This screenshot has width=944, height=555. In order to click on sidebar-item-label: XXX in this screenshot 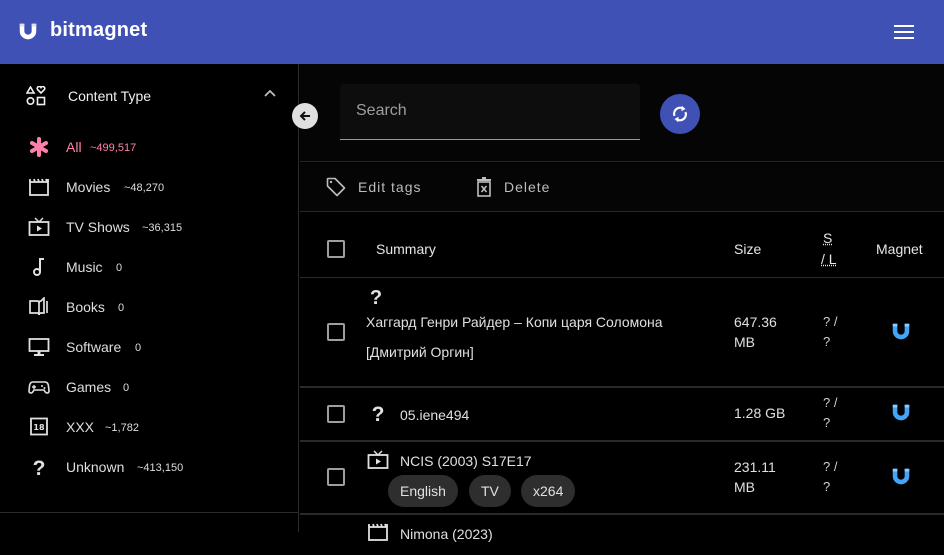, I will do `click(80, 427)`.